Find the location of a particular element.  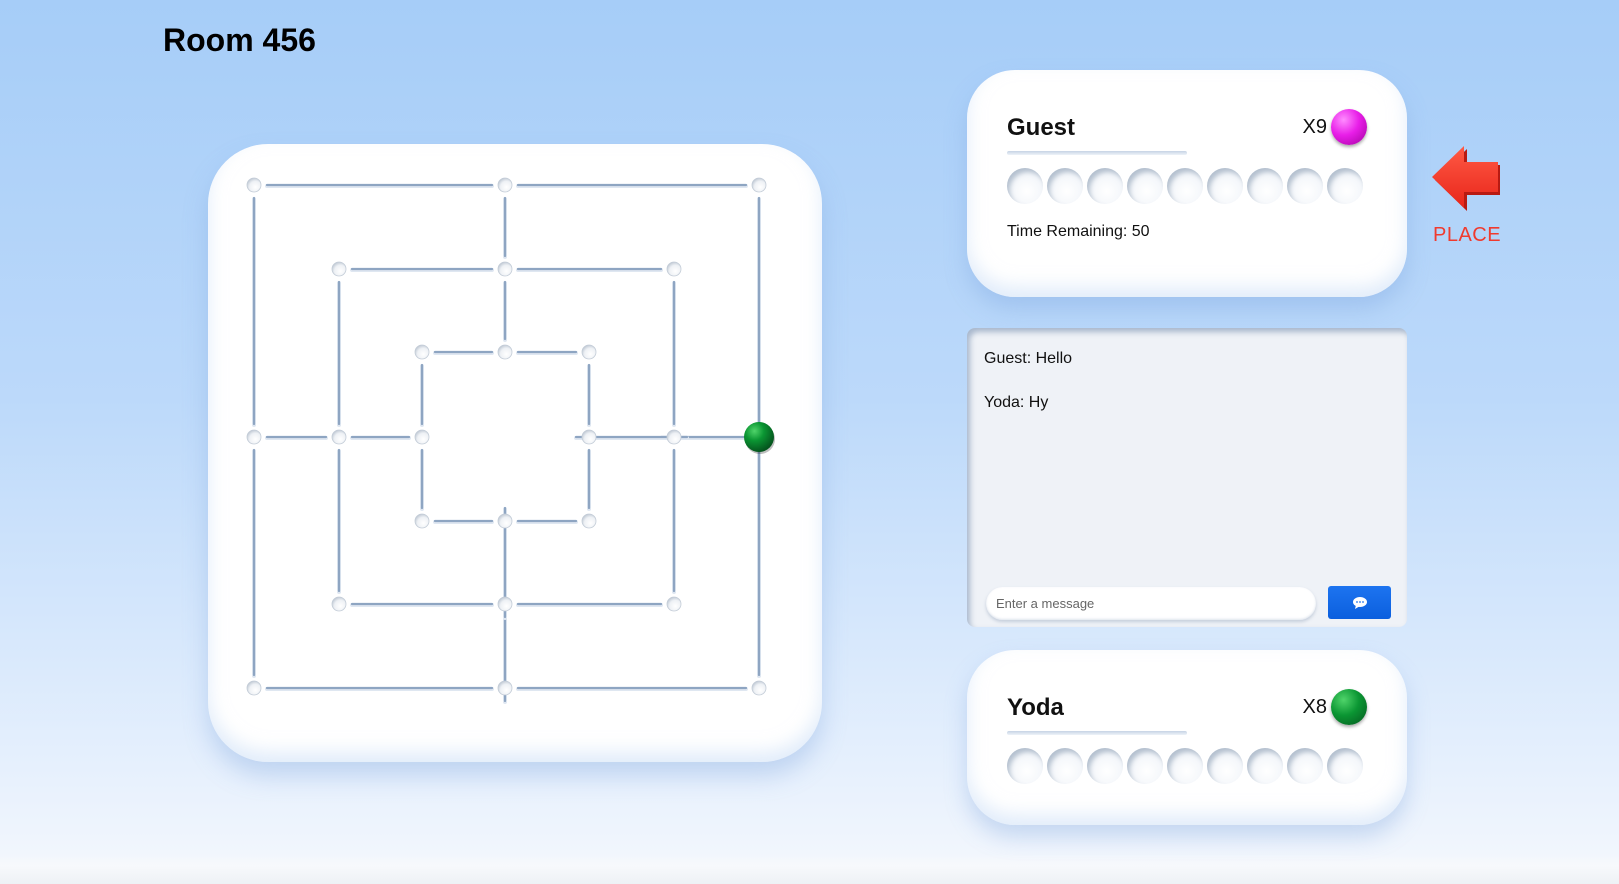

player-card-guest: Guest X9 Time Remaining: 50 is located at coordinates (1187, 183).